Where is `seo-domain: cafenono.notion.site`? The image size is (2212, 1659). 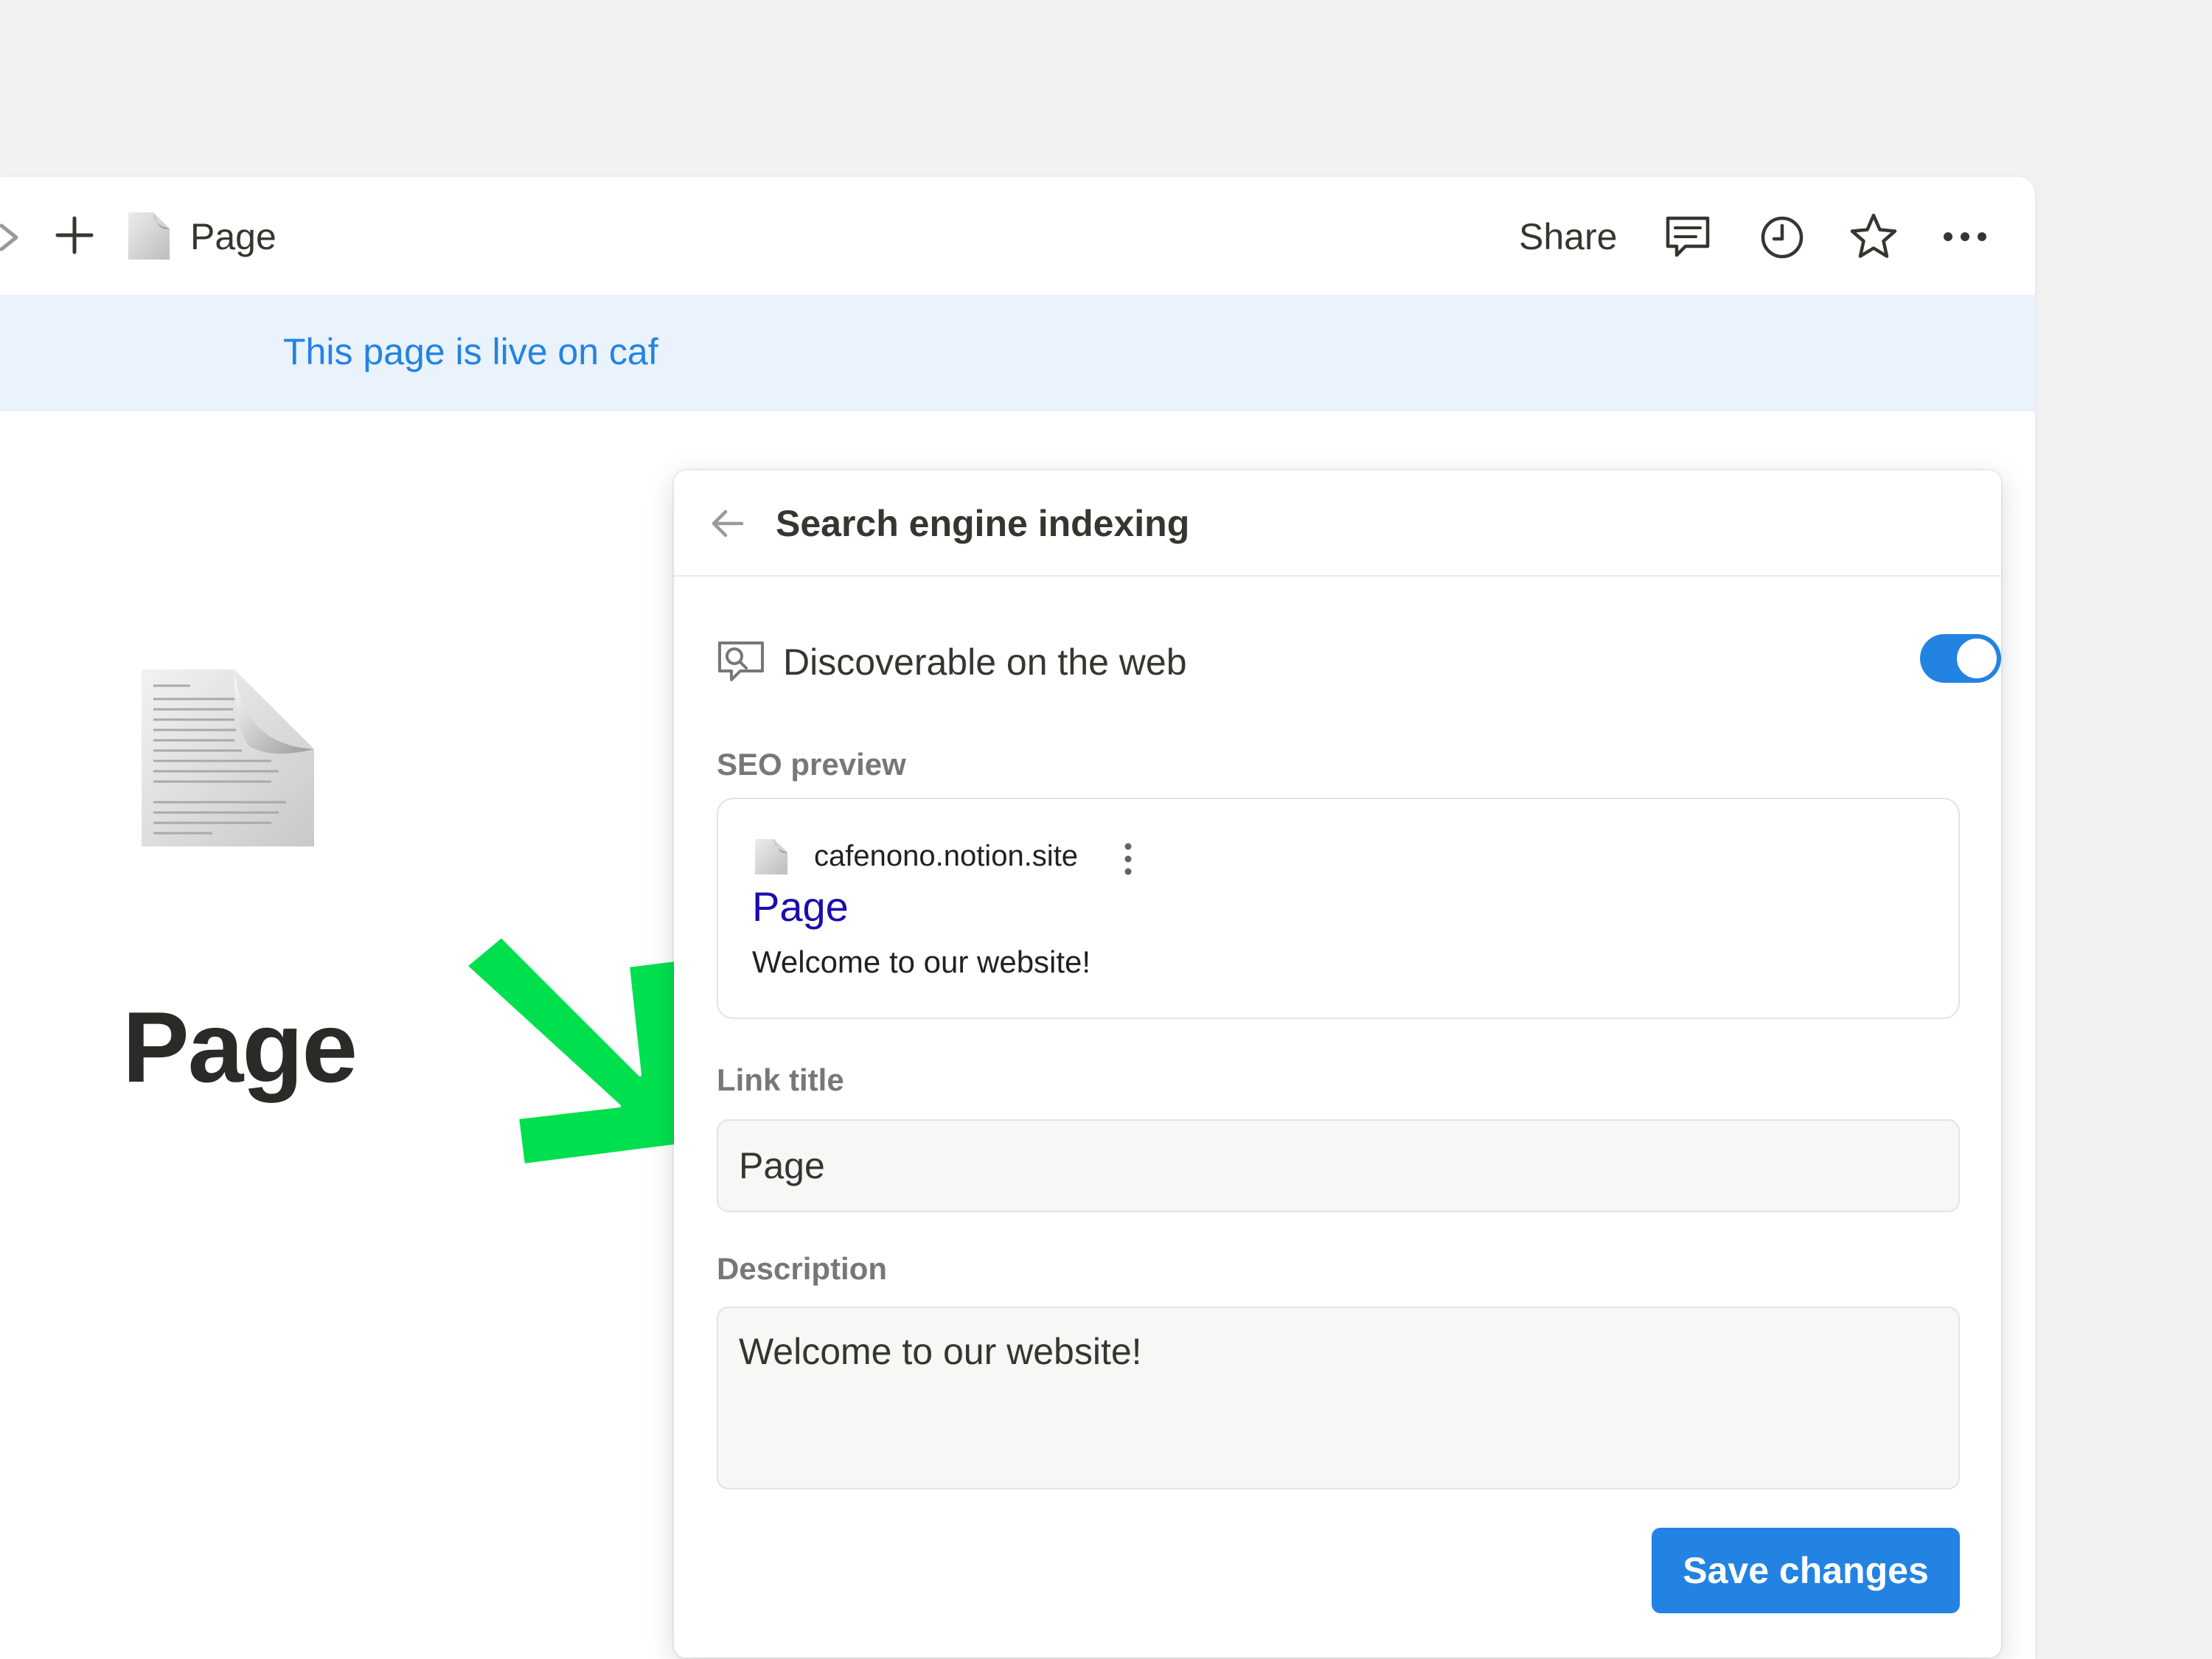 seo-domain: cafenono.notion.site is located at coordinates (946, 856).